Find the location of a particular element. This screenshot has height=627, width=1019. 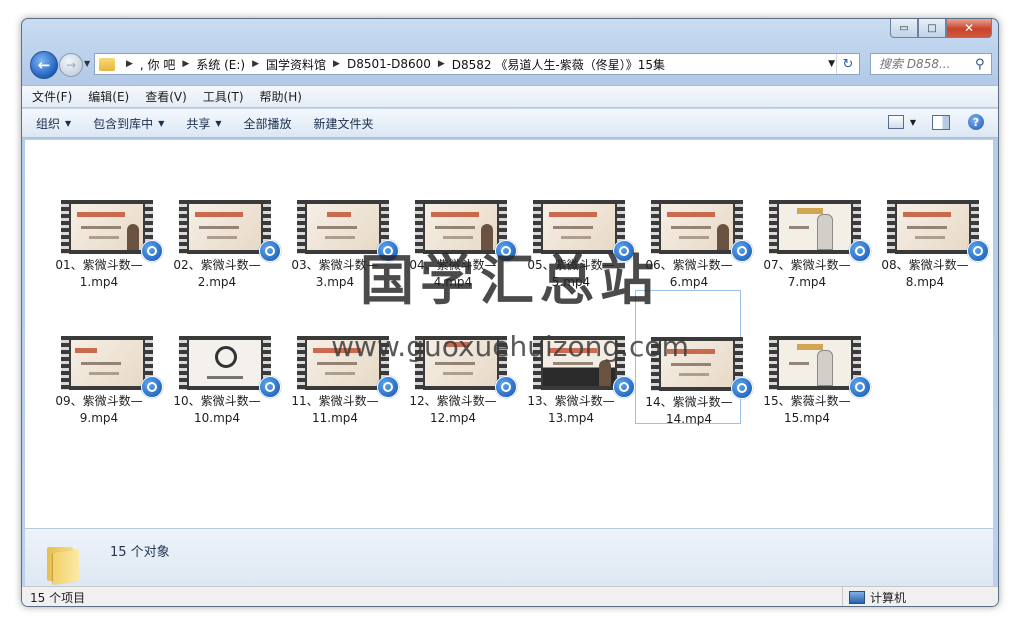

share-button: 共享 ▼ is located at coordinates (203, 123).